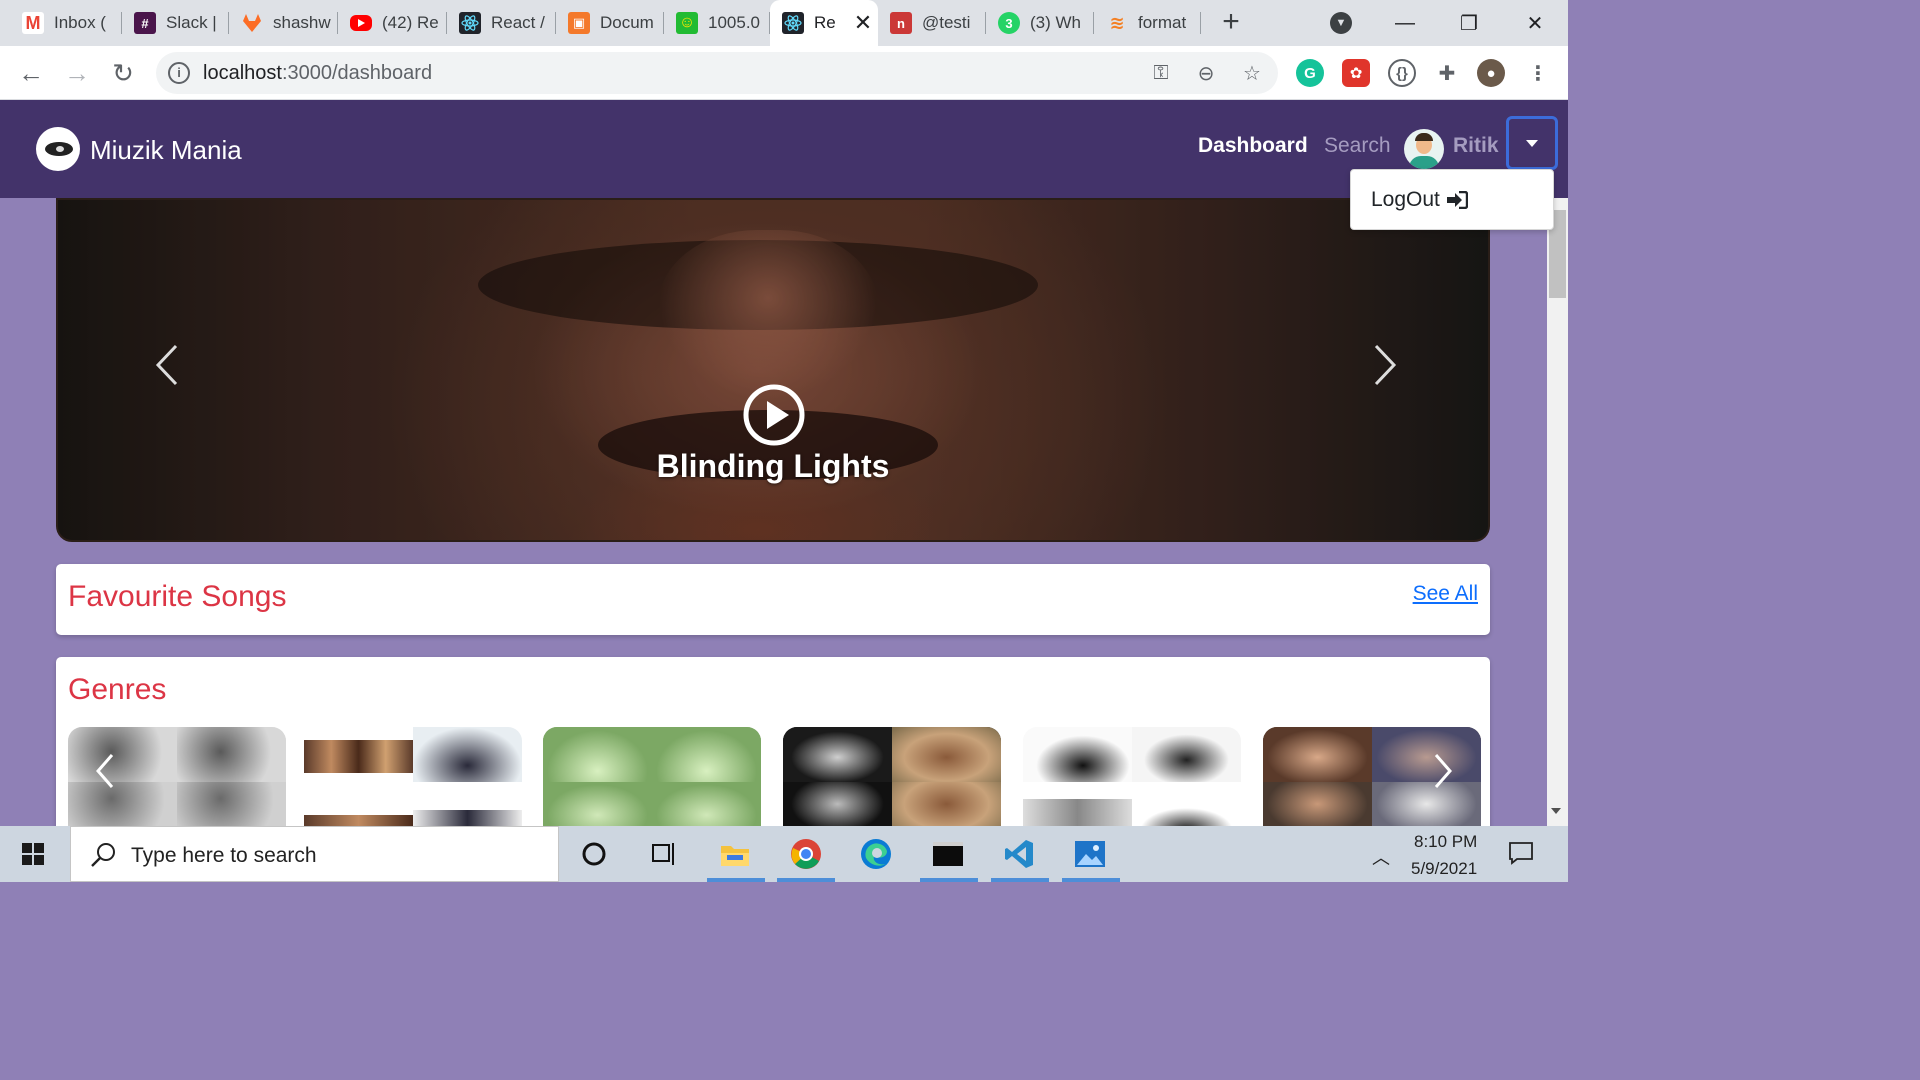 Image resolution: width=1920 pixels, height=1080 pixels. I want to click on grammarly-extension-icon: G, so click(1310, 73).